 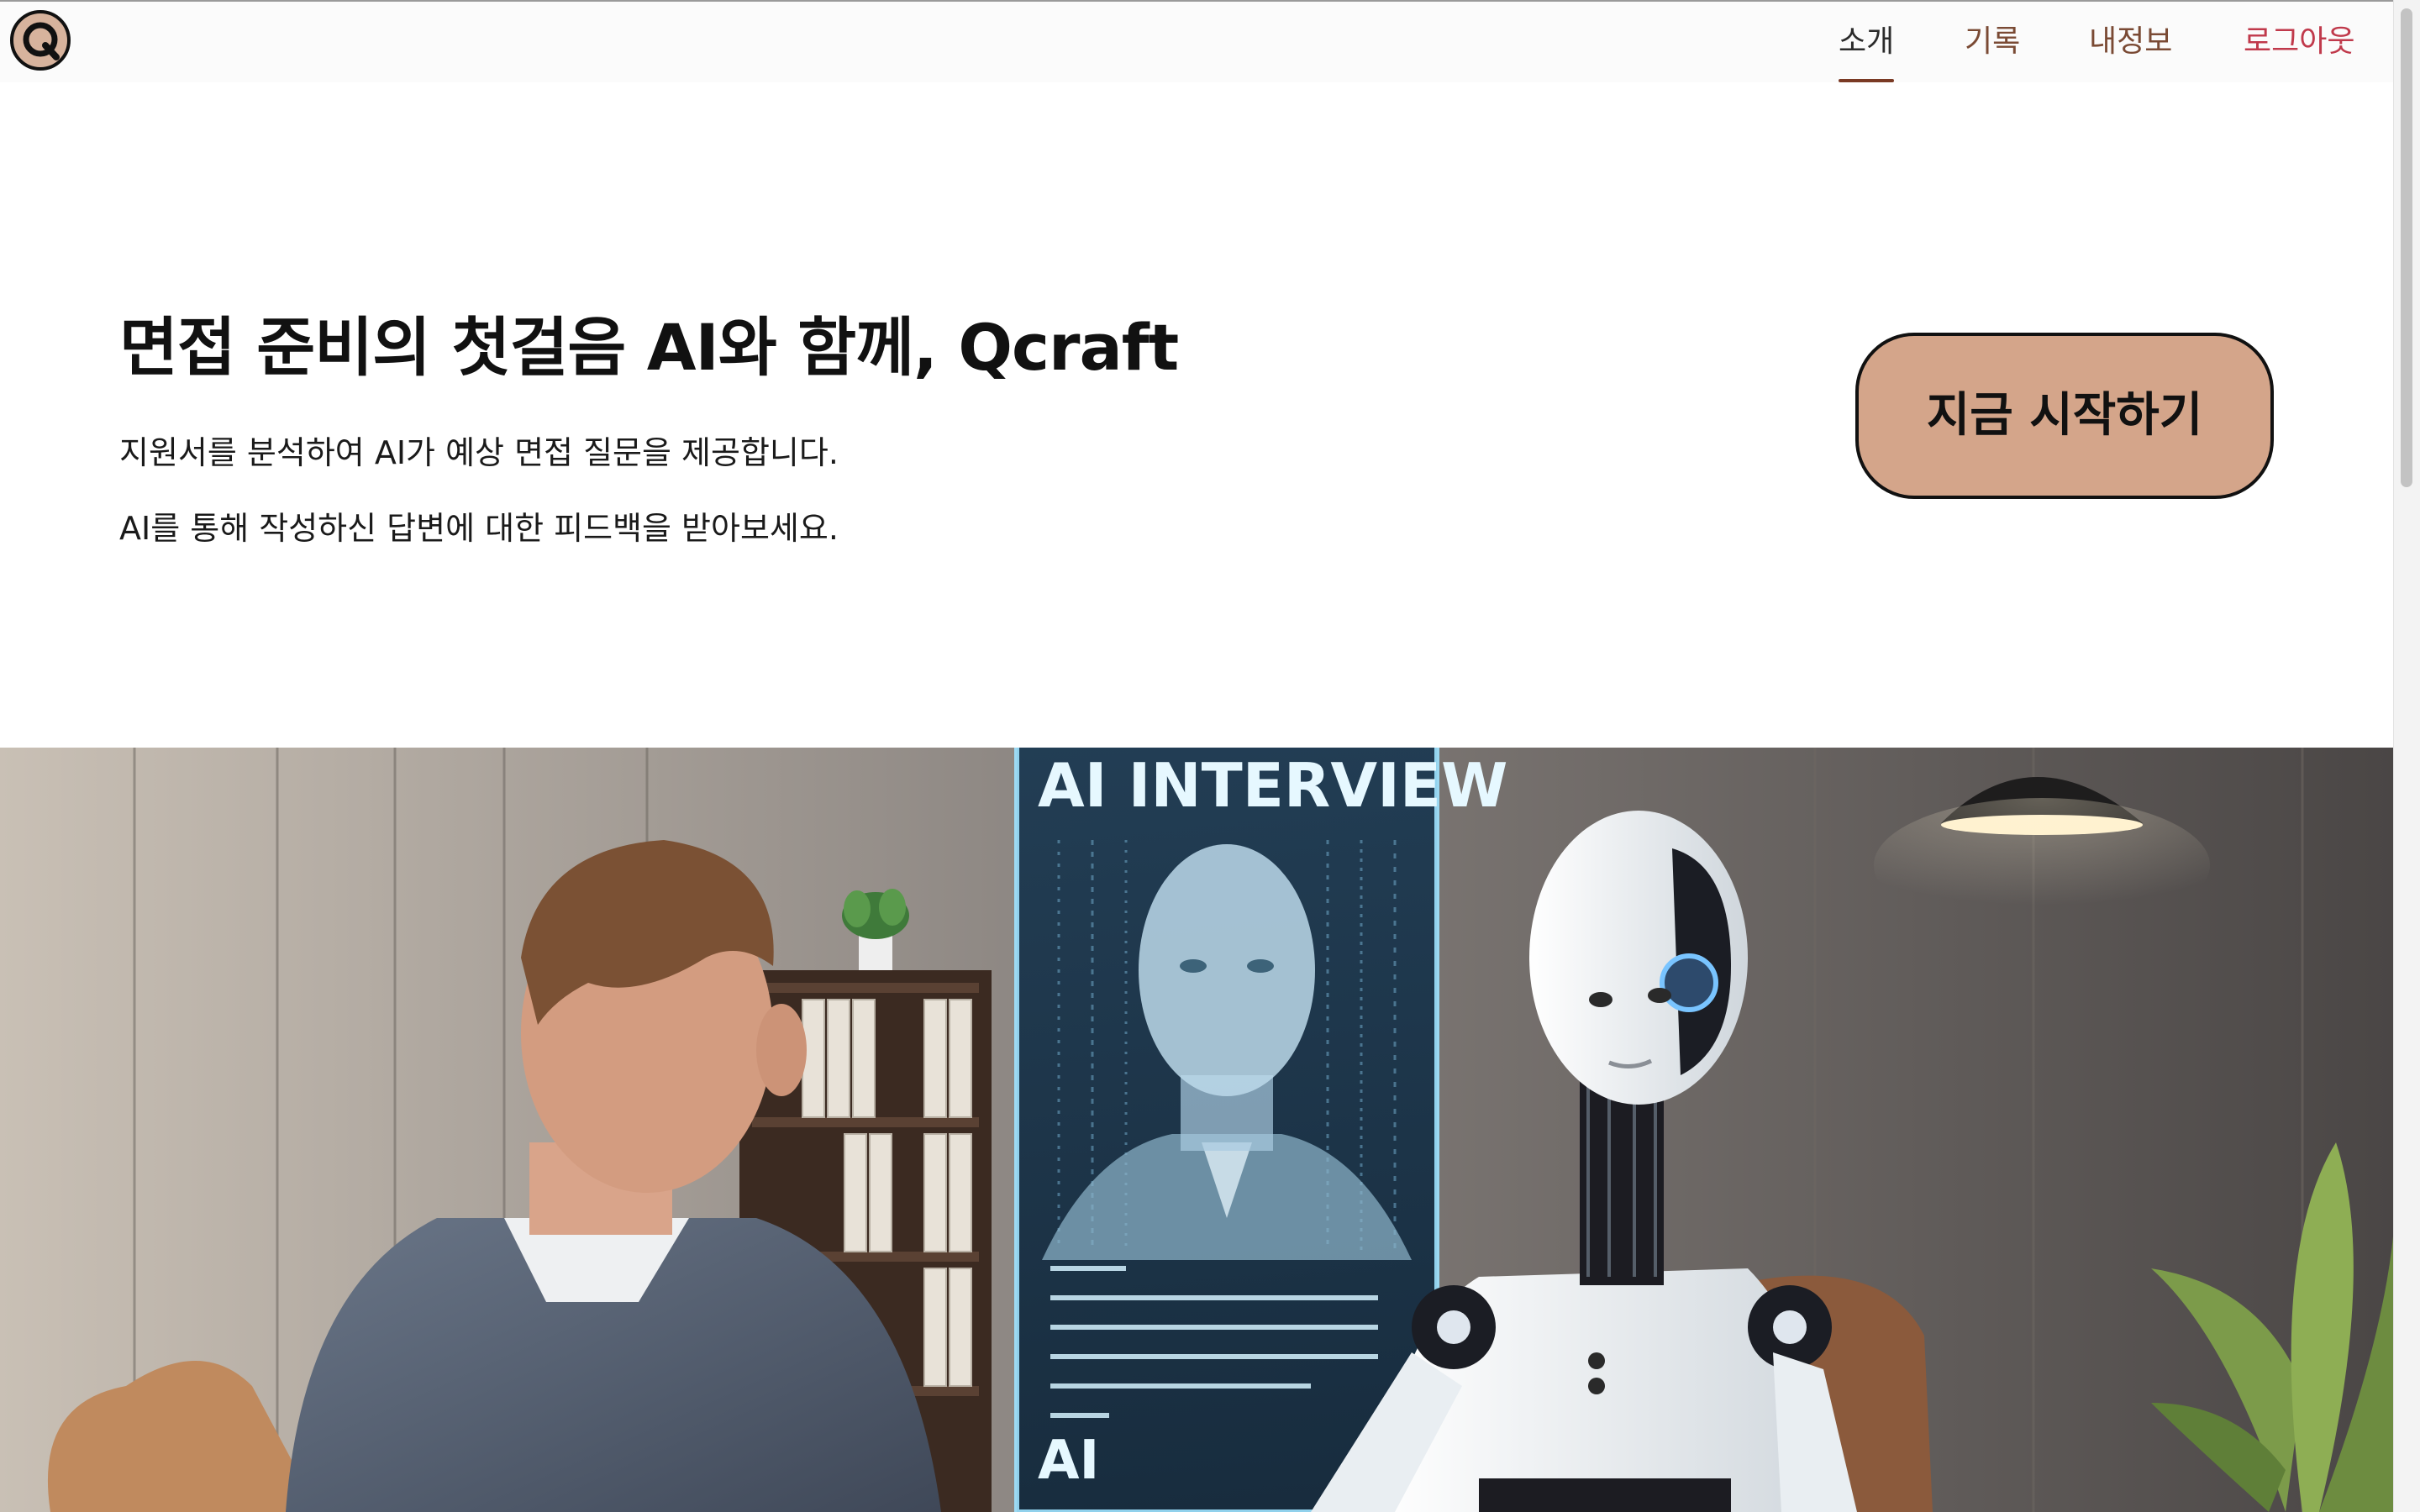 What do you see at coordinates (40, 40) in the screenshot?
I see `q-logo-icon` at bounding box center [40, 40].